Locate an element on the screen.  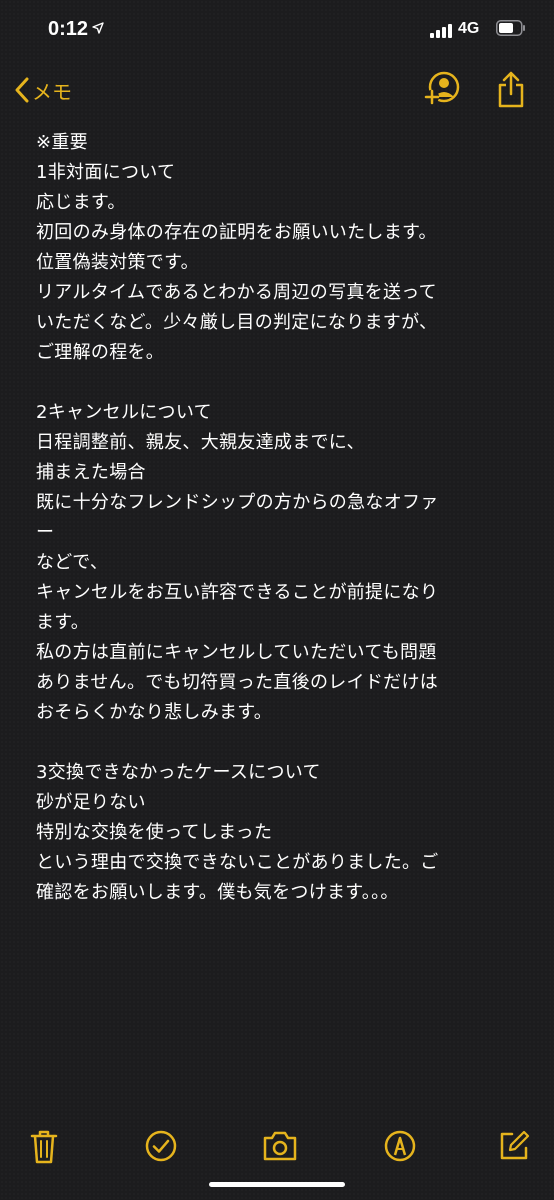
location-arrow-icon is located at coordinates (98, 28).